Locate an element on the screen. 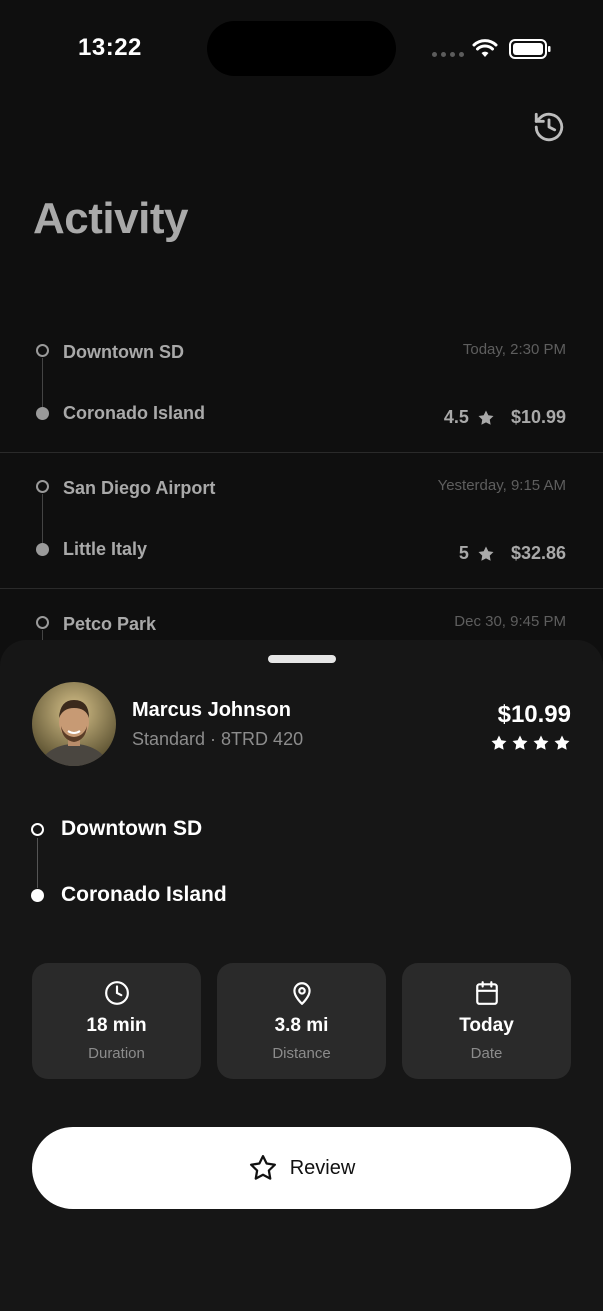  driver-vehicle: Standard · 8TRD 420 is located at coordinates (218, 739).